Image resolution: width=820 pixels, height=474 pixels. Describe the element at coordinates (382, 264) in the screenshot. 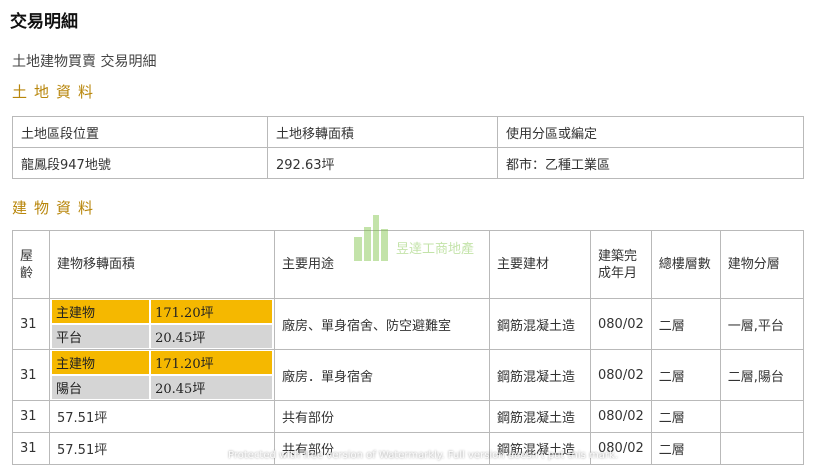

I see `header-use: 主要用途` at that location.